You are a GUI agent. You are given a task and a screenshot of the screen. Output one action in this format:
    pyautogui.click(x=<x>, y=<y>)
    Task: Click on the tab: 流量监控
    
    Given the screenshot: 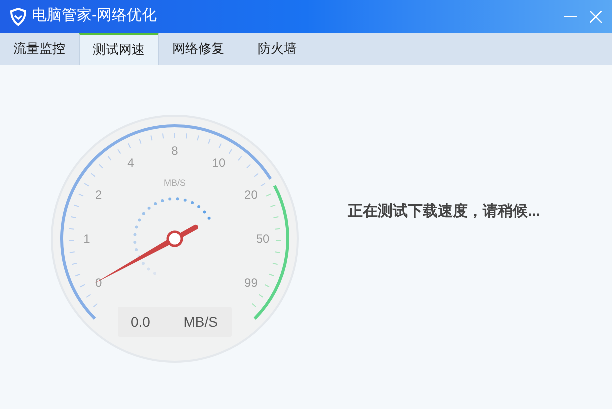 What is the action you would take?
    pyautogui.click(x=39, y=49)
    